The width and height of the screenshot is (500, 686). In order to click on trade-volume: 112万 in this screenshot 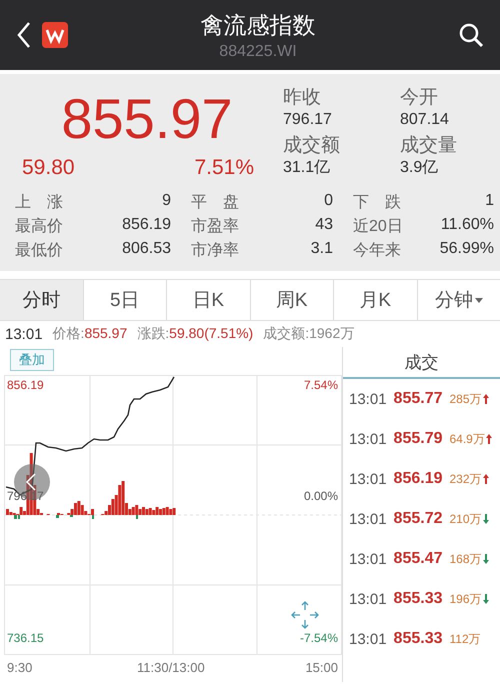, I will do `click(465, 639)`.